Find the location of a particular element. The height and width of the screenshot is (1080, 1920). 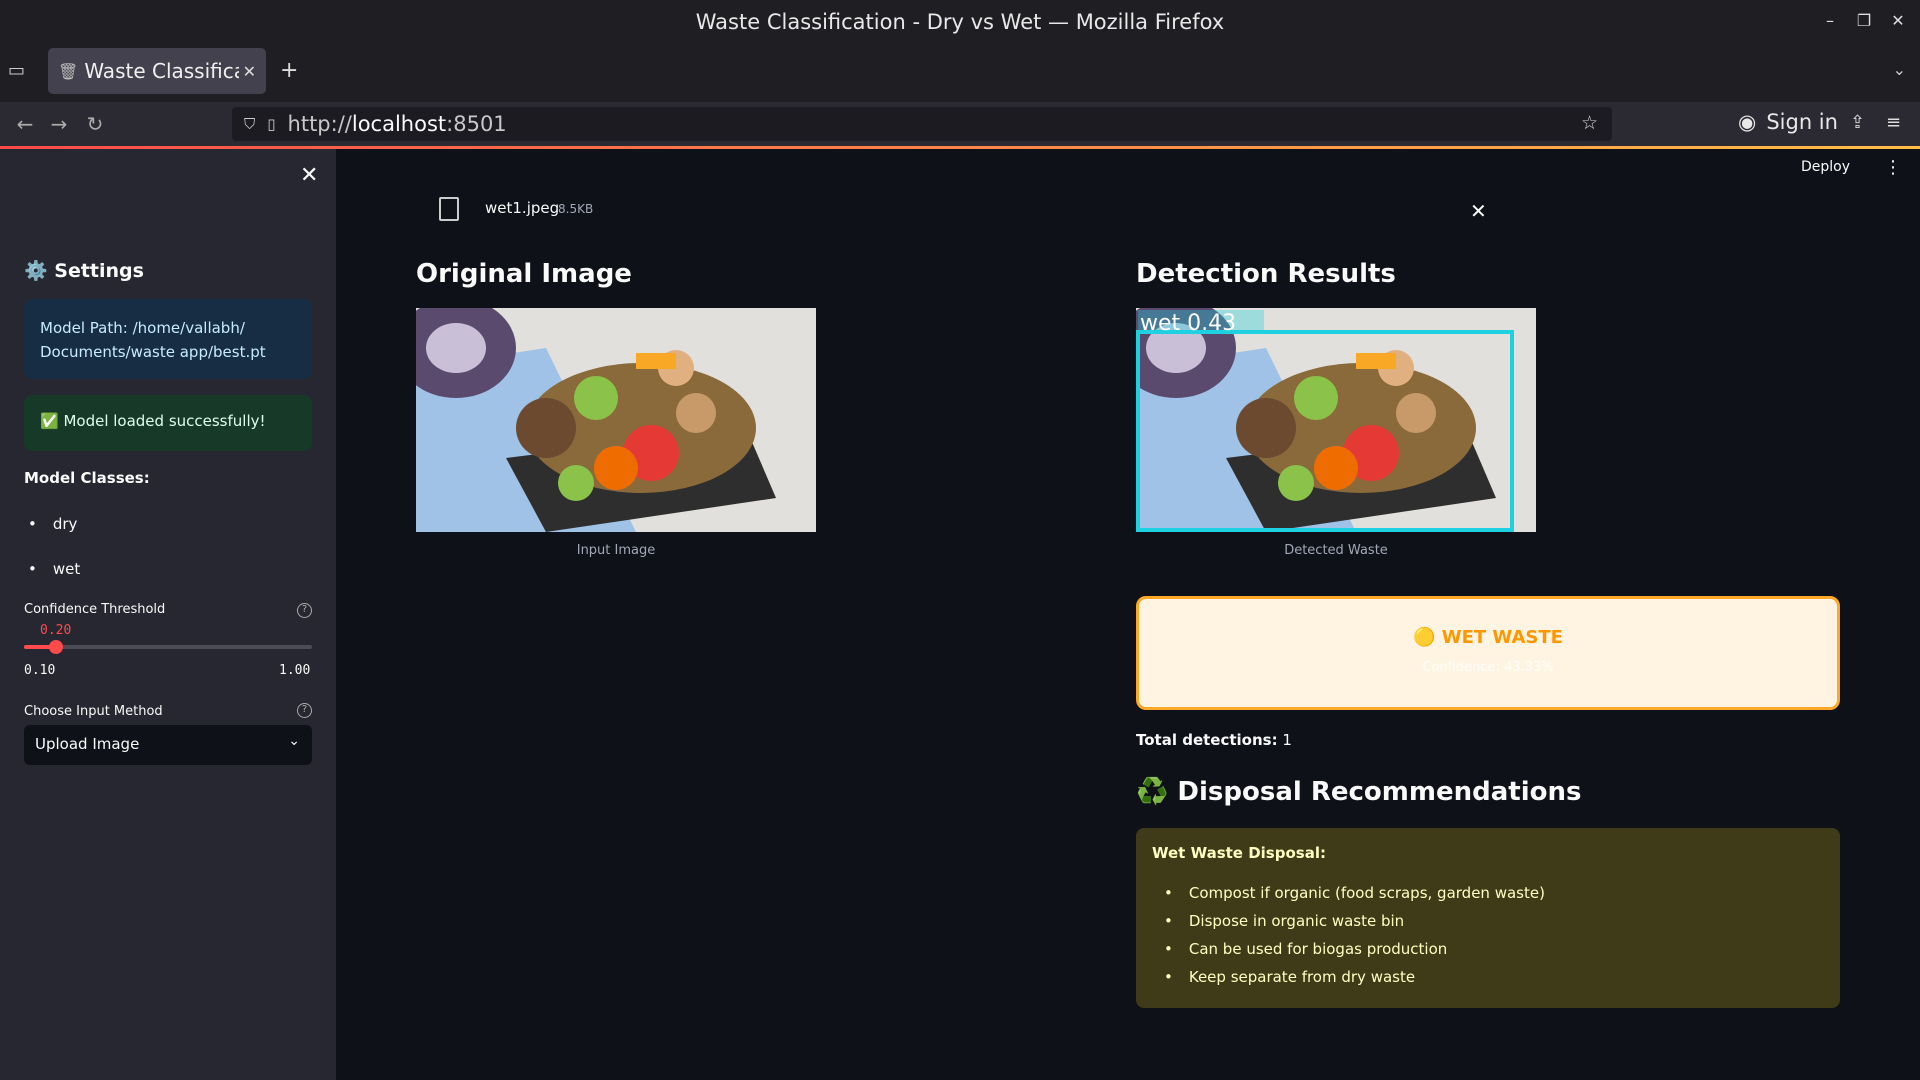

detection-box-label: wet 0.43 is located at coordinates (1188, 323).